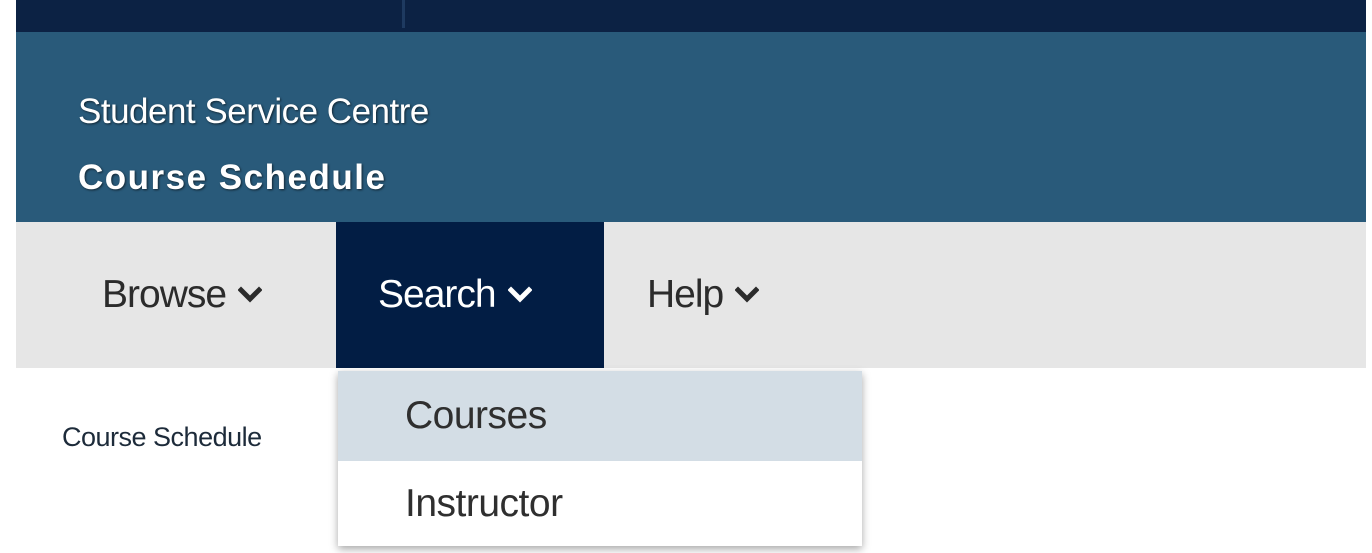  Describe the element at coordinates (600, 416) in the screenshot. I see `menu-item-courses: Courses` at that location.